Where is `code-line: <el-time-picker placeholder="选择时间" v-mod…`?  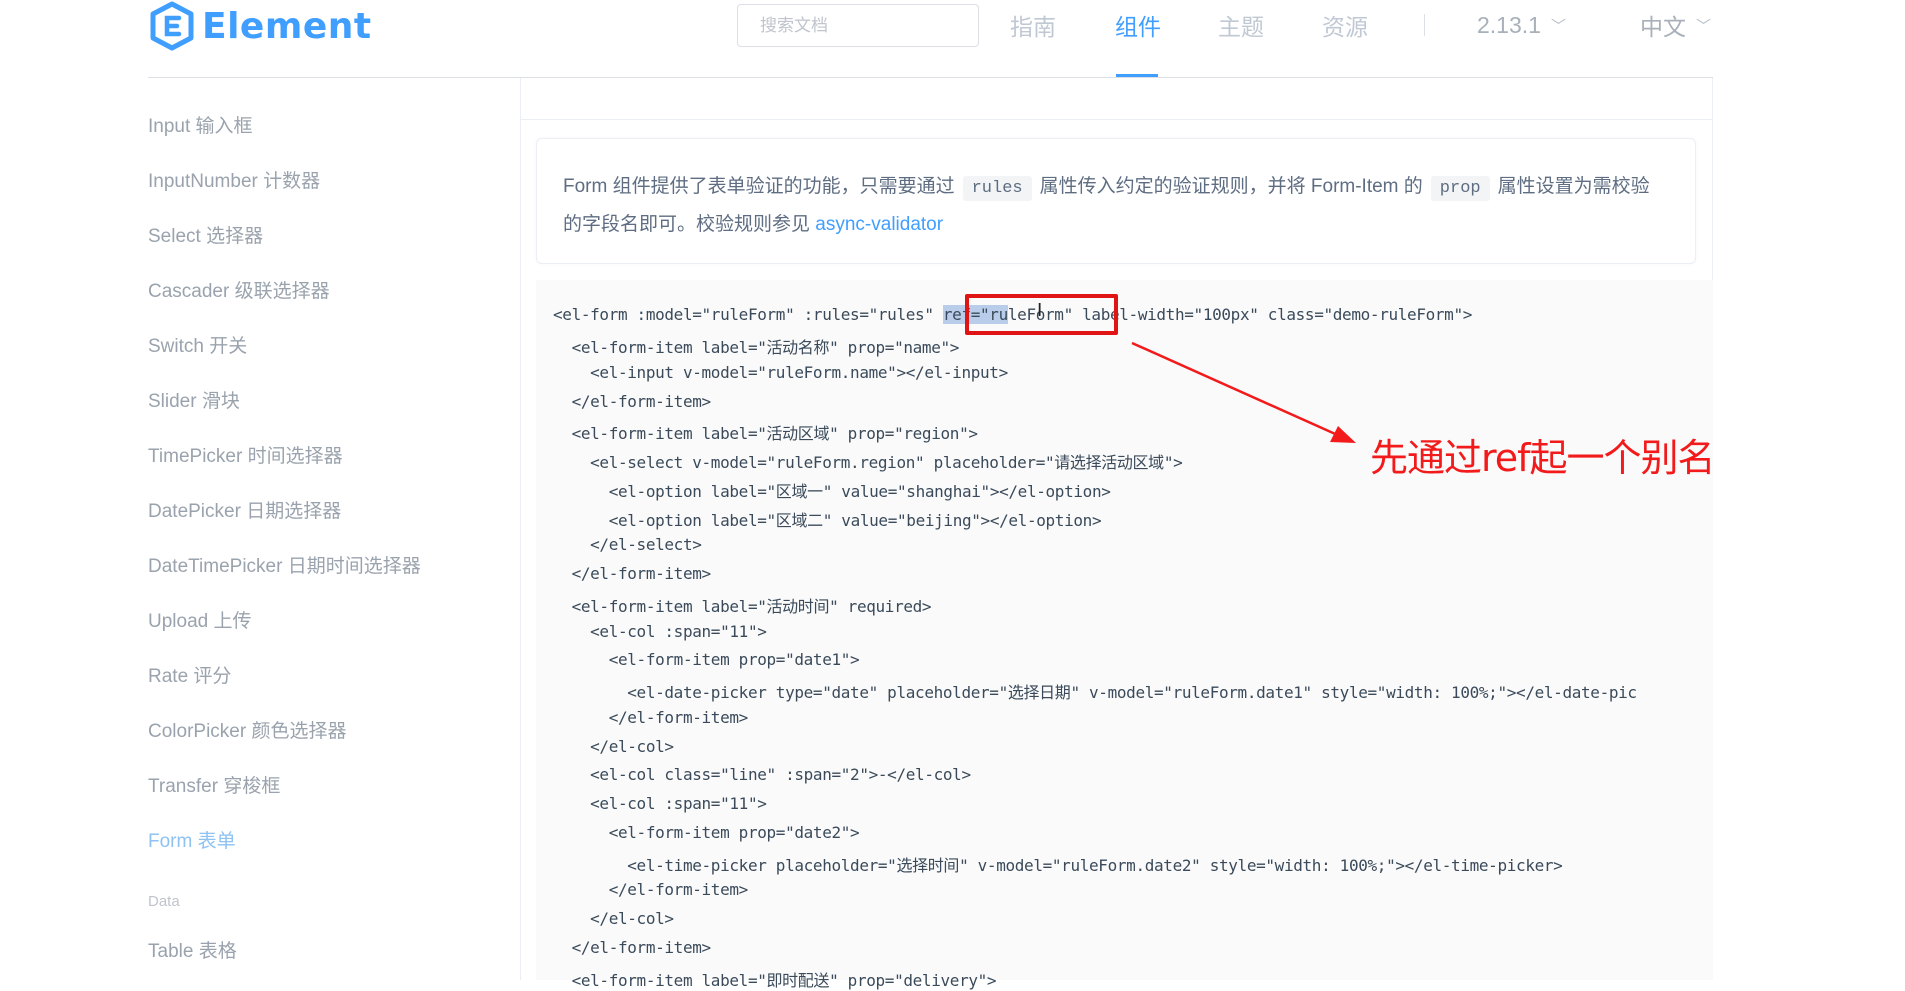 code-line: <el-time-picker placeholder="选择时间" v-mod… is located at coordinates (1058, 865).